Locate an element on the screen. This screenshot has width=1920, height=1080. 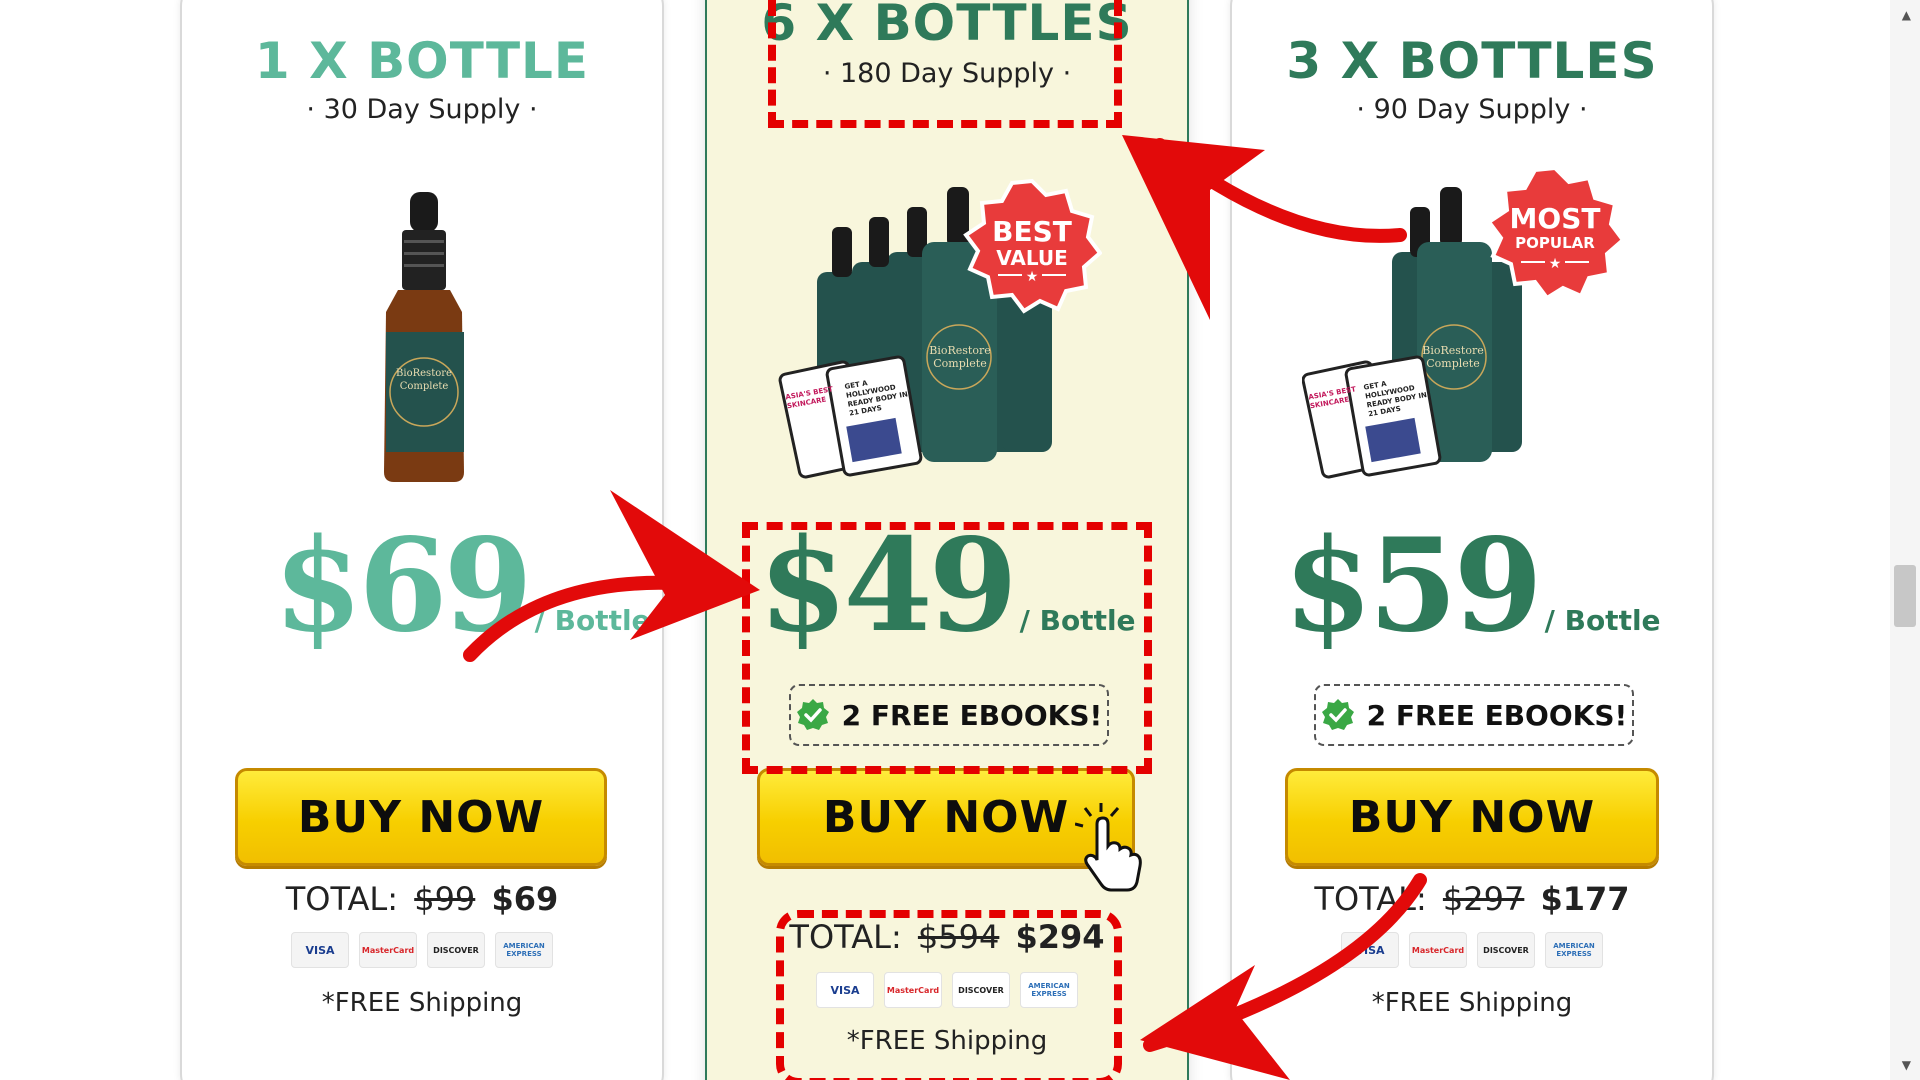
total-price: TOTAL: $99 $69 is located at coordinates (422, 899).